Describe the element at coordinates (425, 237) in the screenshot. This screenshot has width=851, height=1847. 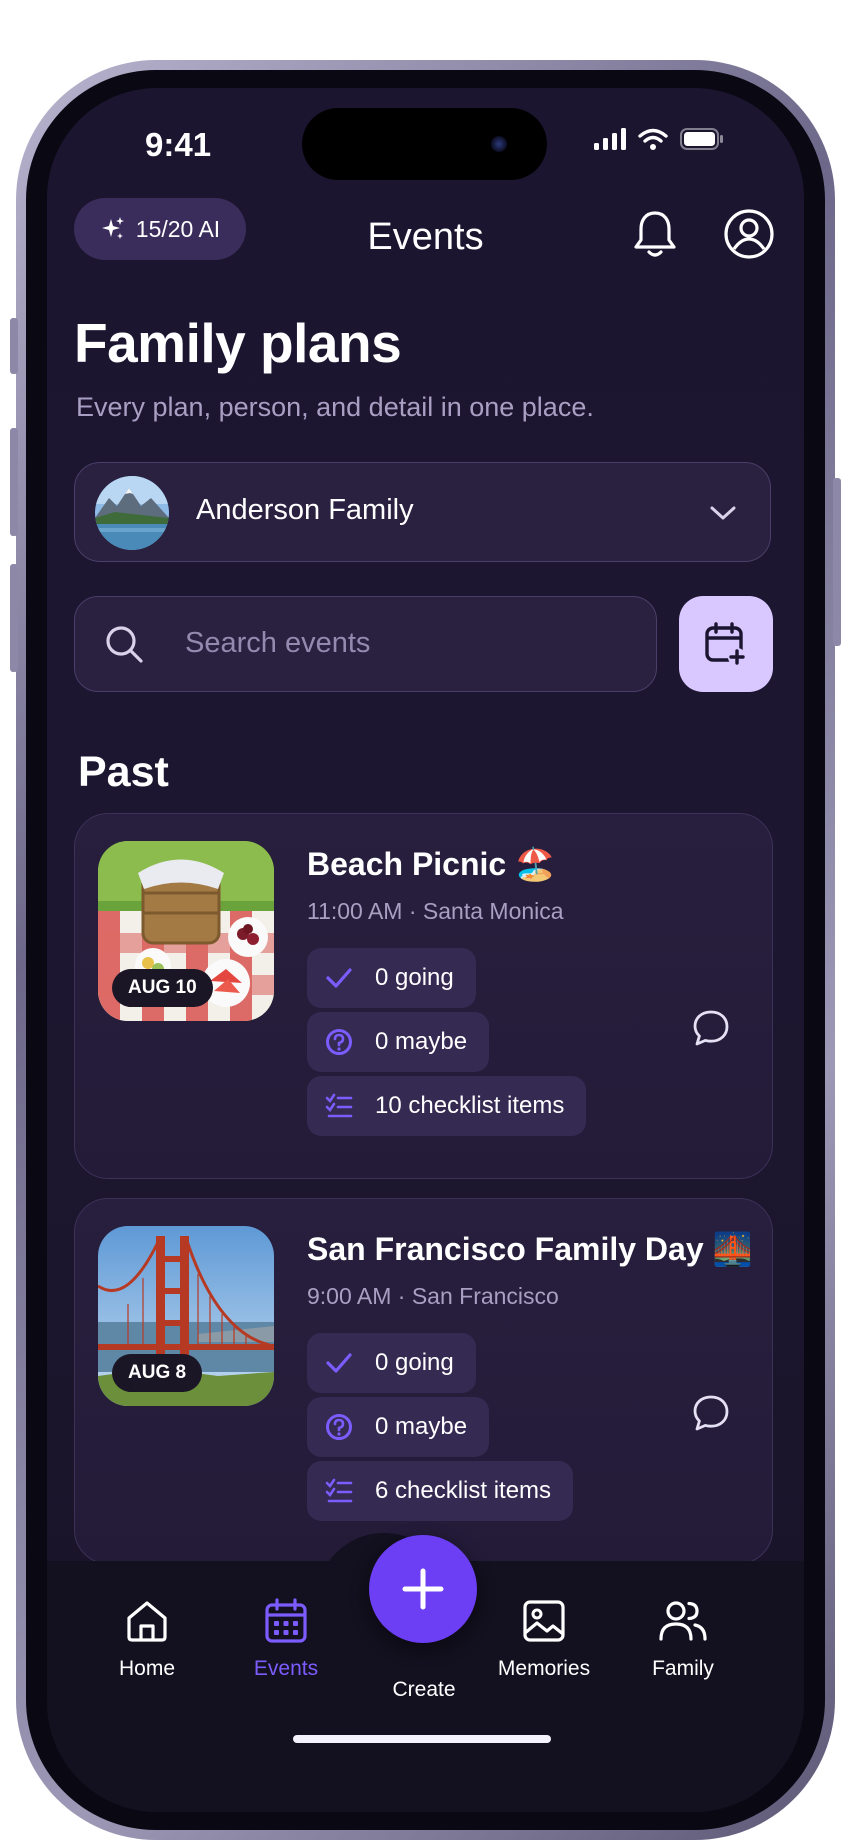
I see `header-title: Events` at that location.